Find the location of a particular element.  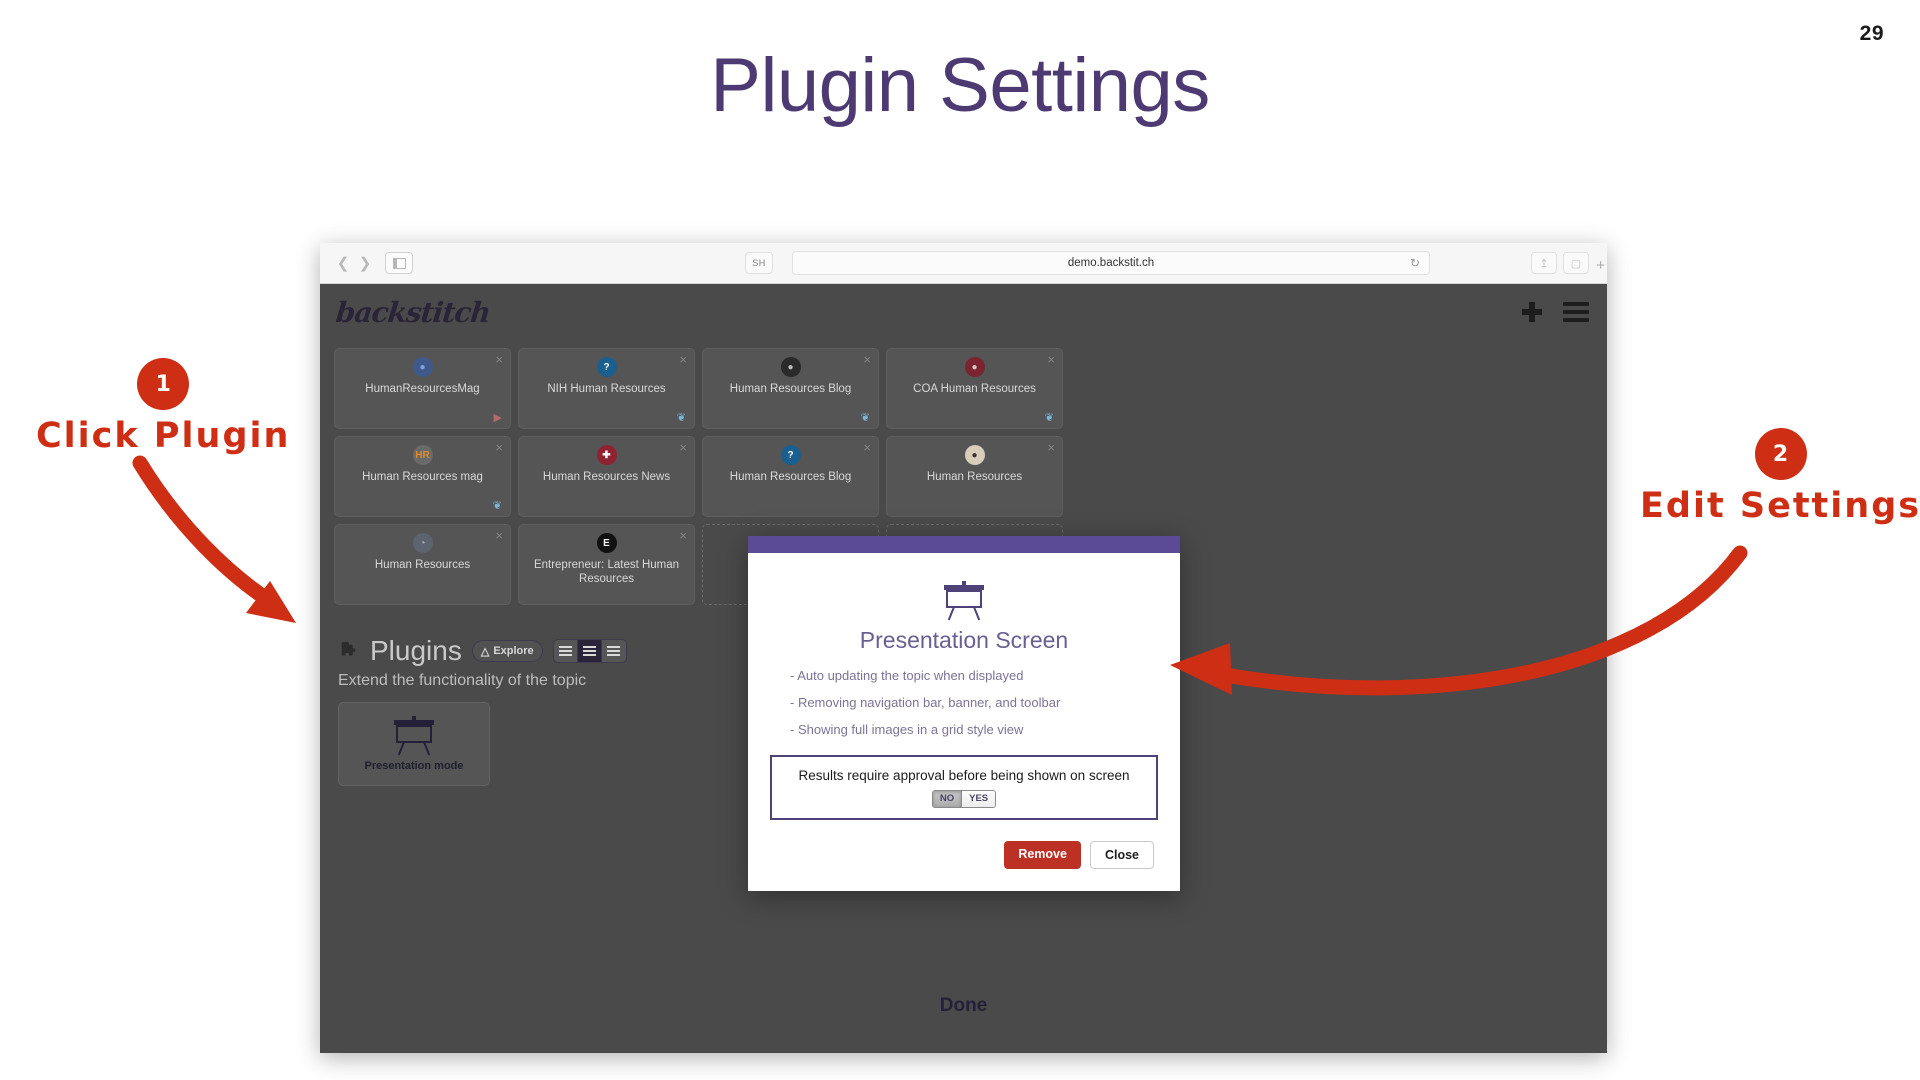

plugins-heading: Plugins is located at coordinates (416, 650).